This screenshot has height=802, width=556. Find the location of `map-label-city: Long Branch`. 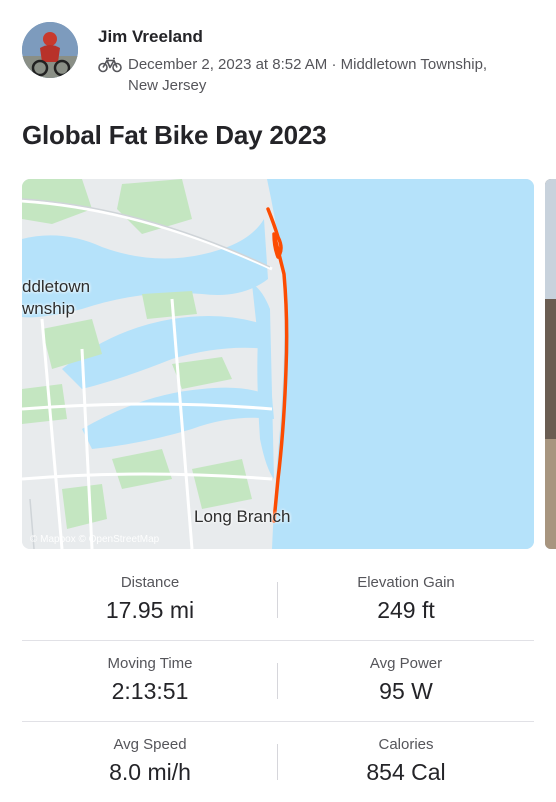

map-label-city: Long Branch is located at coordinates (242, 516).